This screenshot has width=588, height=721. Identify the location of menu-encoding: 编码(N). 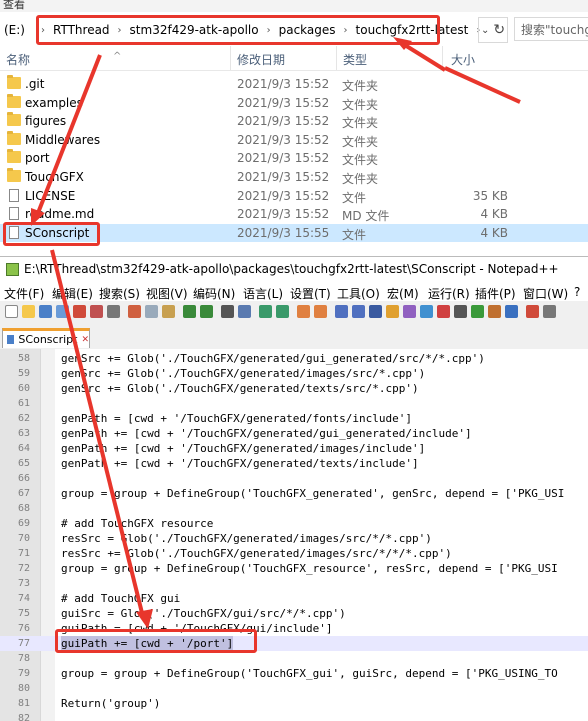
(214, 293).